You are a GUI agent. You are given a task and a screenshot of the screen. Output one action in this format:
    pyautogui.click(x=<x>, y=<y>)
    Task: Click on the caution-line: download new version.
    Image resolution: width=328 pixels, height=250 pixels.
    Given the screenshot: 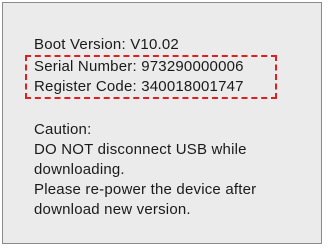 What is the action you would take?
    pyautogui.click(x=112, y=209)
    